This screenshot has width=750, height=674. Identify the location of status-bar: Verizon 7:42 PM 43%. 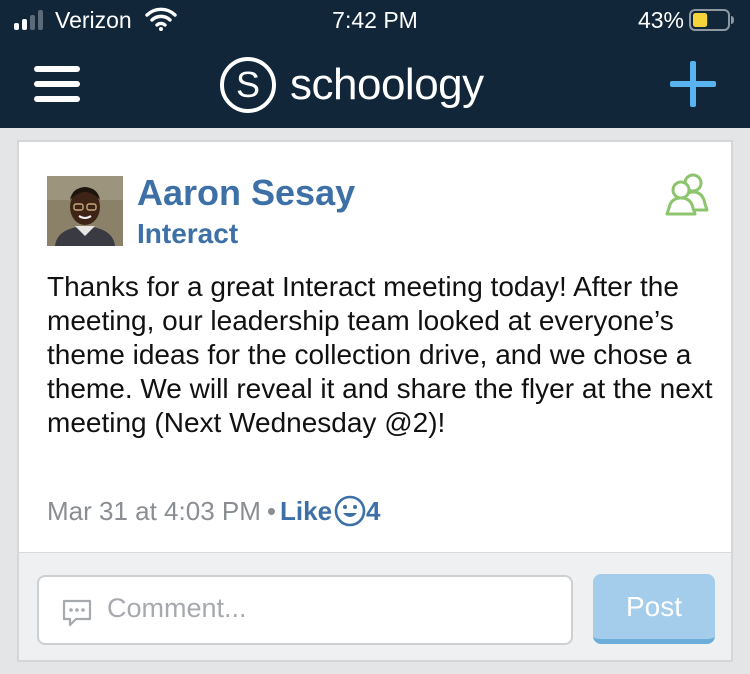
(375, 20).